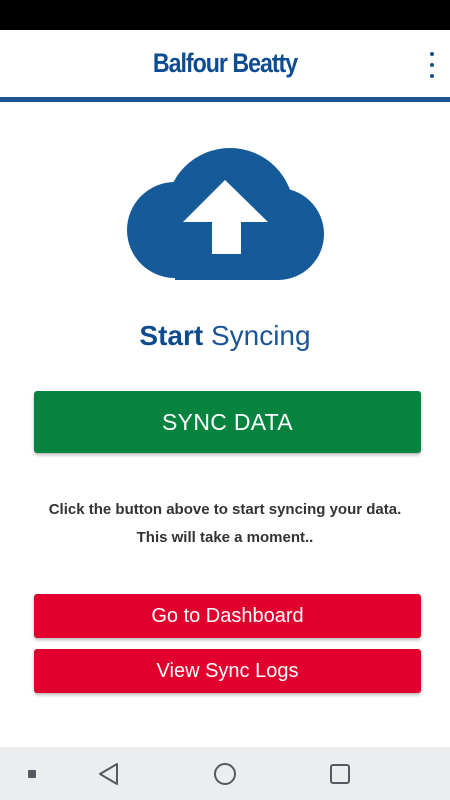 This screenshot has width=450, height=800. What do you see at coordinates (227, 422) in the screenshot?
I see `sync-data-button: SYNC DATA` at bounding box center [227, 422].